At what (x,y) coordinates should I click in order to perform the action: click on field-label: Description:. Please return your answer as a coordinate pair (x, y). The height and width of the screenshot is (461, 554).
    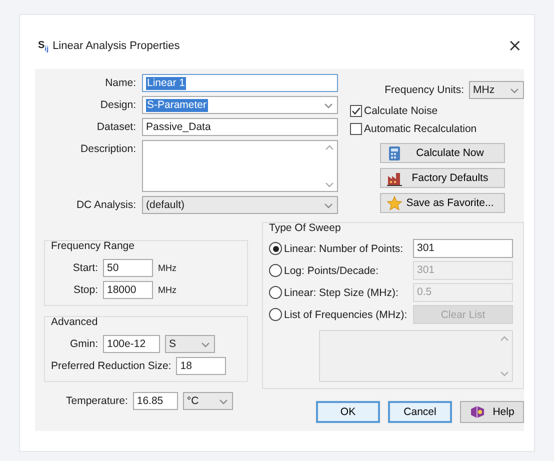
    Looking at the image, I should click on (108, 149).